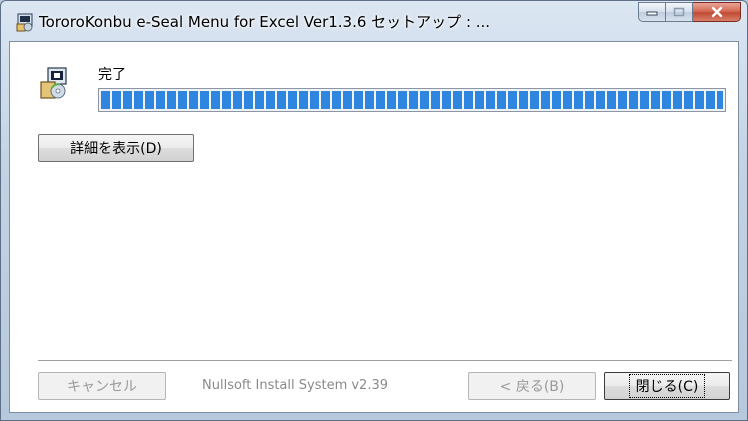 The height and width of the screenshot is (421, 748). I want to click on branding-text: Nullsoft Install System v2.39, so click(295, 385).